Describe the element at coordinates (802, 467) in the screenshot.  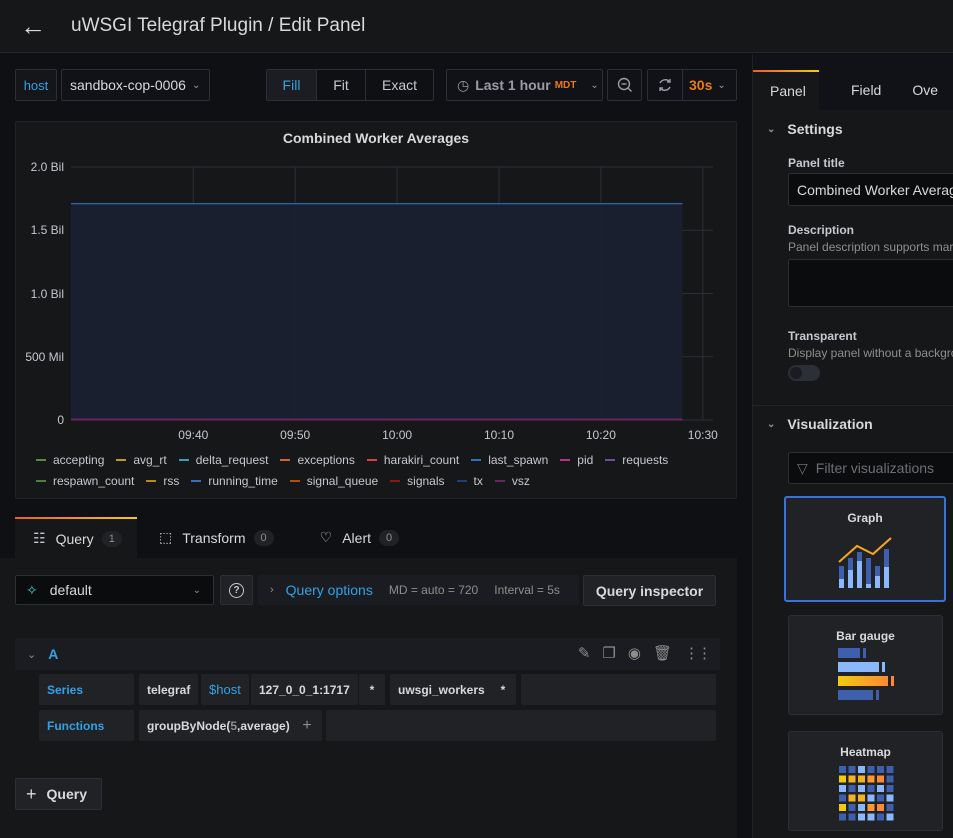
I see `filter-icon: ▽` at that location.